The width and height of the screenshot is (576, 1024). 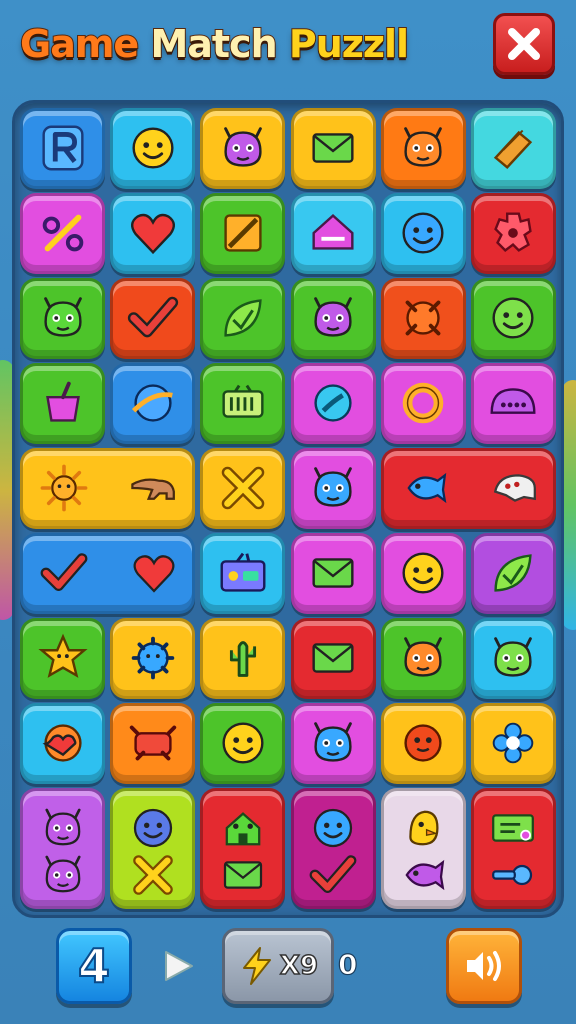 I want to click on tile-blue-face-icon-checkmark-icon, so click(x=333, y=848).